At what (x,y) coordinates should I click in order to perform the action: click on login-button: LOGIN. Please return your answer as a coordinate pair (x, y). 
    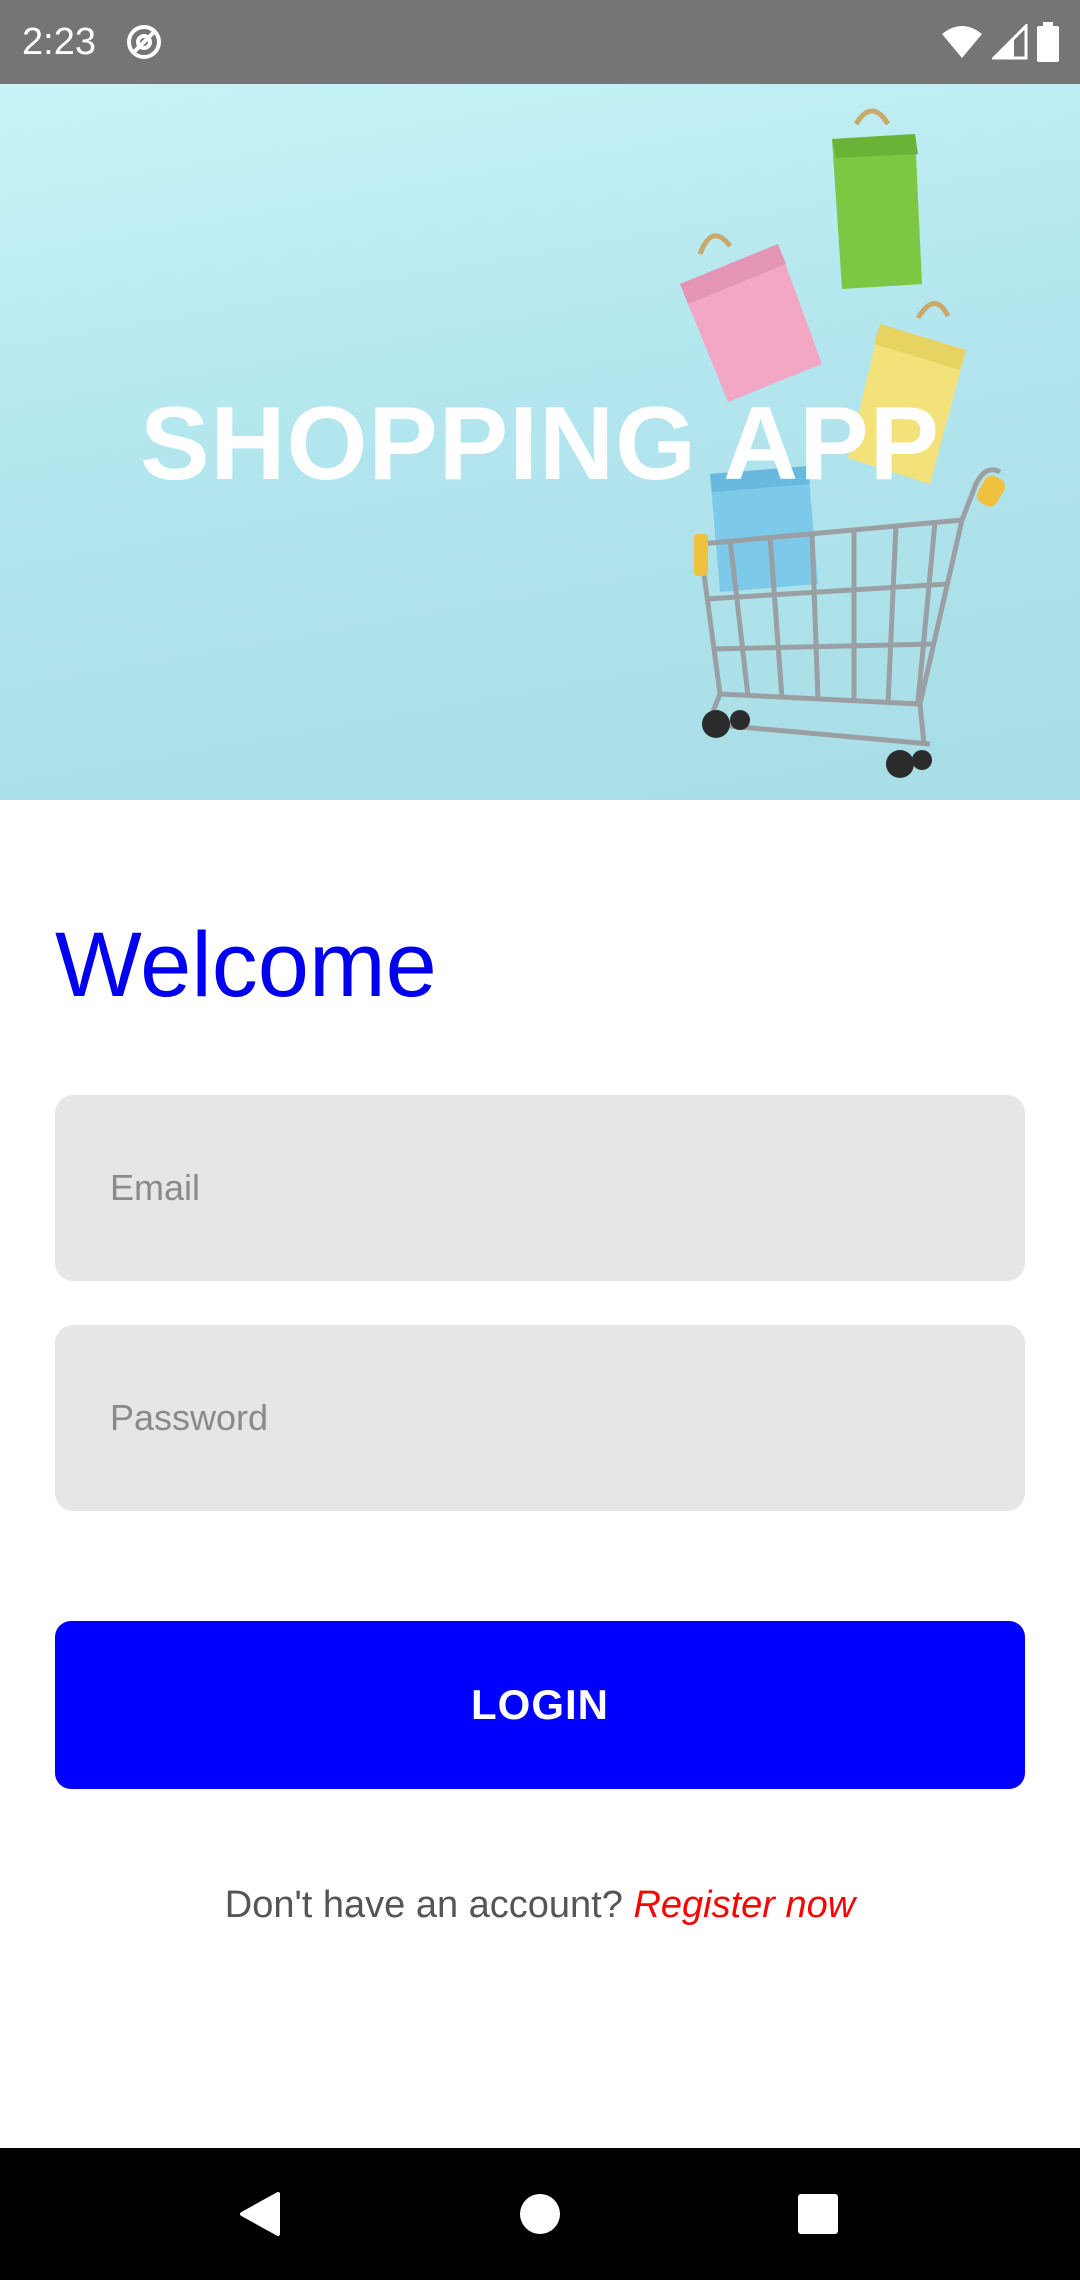
    Looking at the image, I should click on (540, 1705).